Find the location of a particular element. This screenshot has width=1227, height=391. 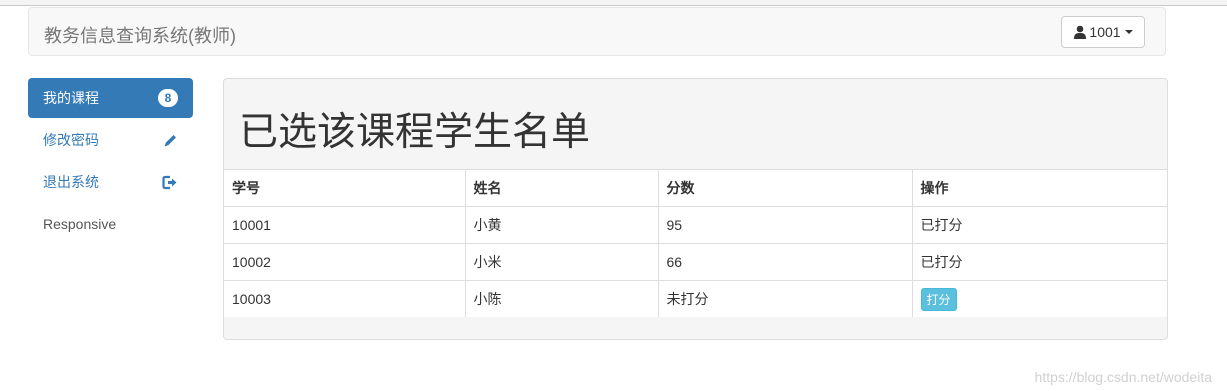

cell-name: 小黄 is located at coordinates (561, 225).